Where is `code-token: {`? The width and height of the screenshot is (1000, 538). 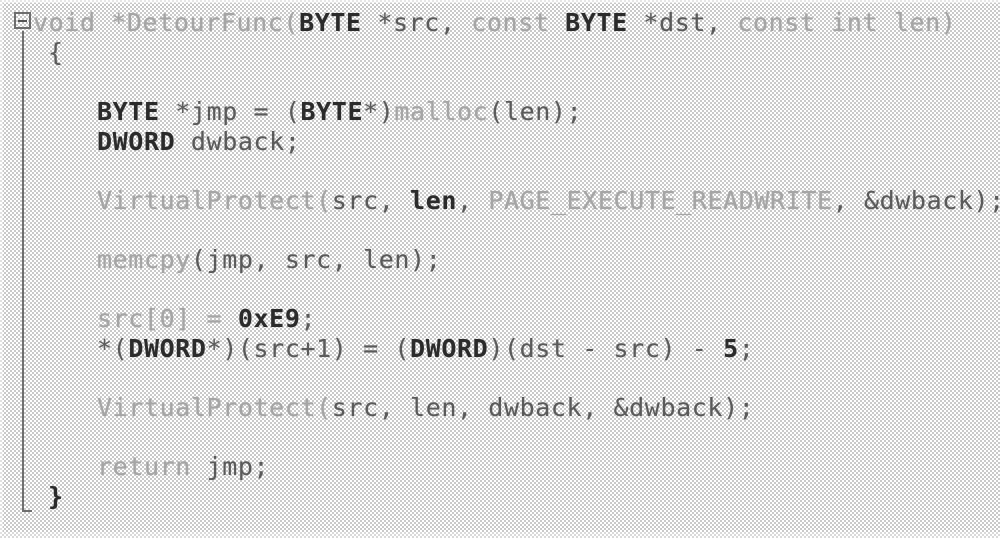 code-token: { is located at coordinates (56, 52).